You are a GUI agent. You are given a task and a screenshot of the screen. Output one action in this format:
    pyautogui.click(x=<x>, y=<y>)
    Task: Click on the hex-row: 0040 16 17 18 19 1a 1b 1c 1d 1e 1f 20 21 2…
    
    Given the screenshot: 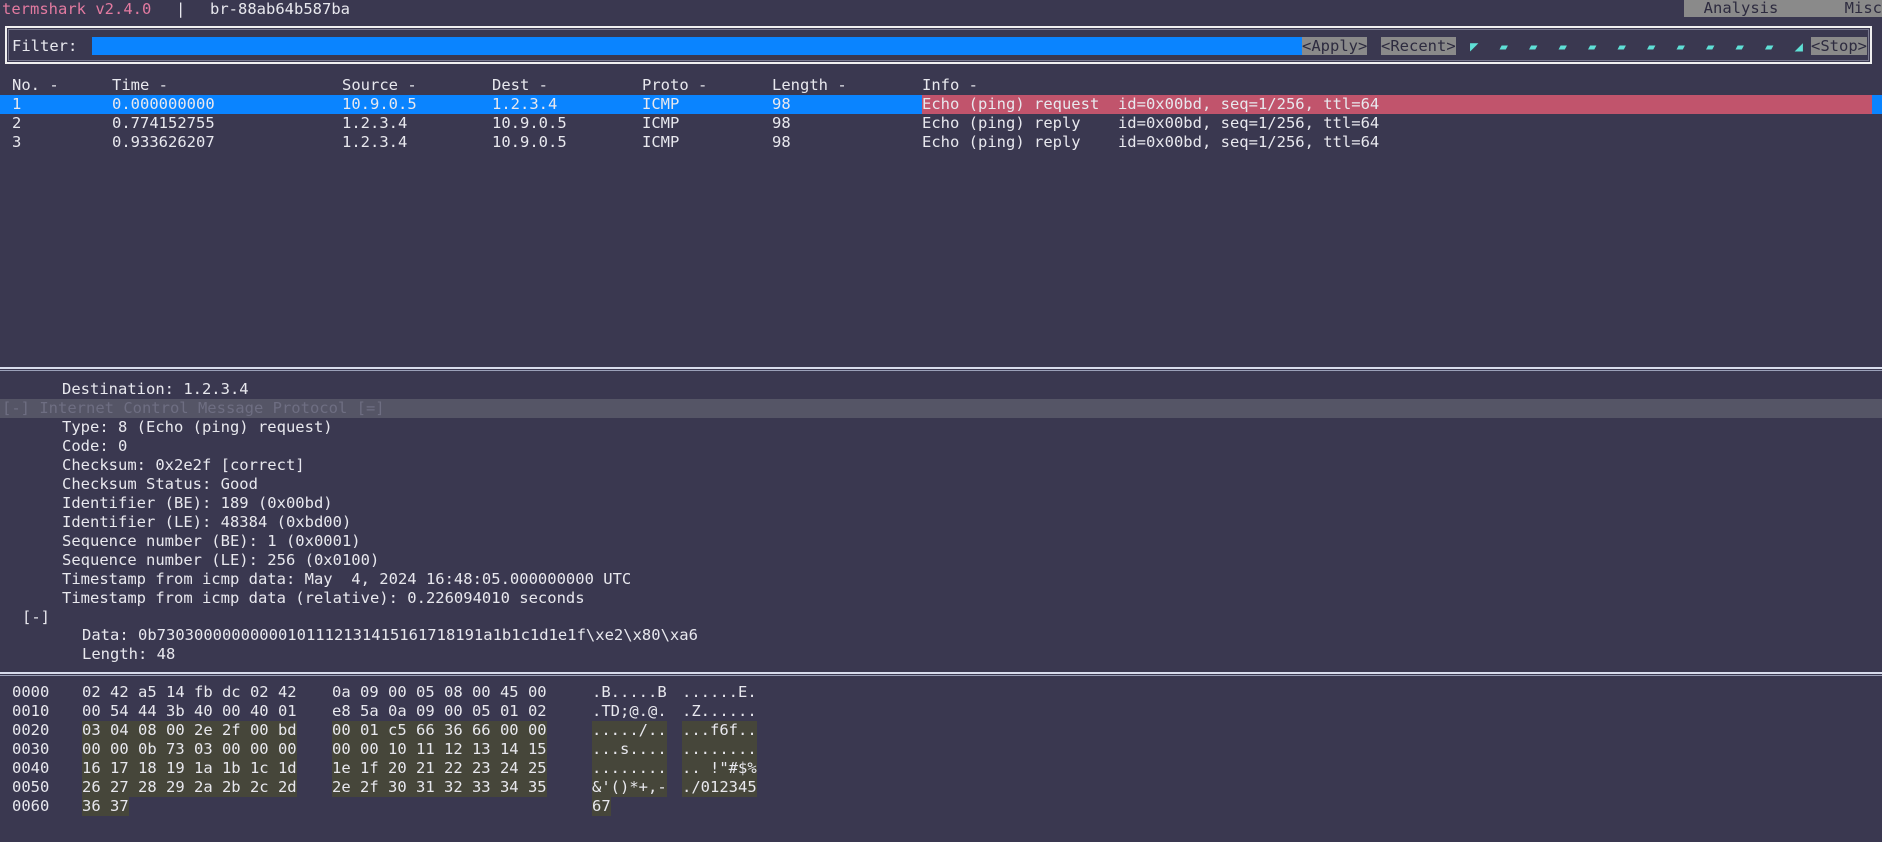 What is the action you would take?
    pyautogui.click(x=390, y=768)
    